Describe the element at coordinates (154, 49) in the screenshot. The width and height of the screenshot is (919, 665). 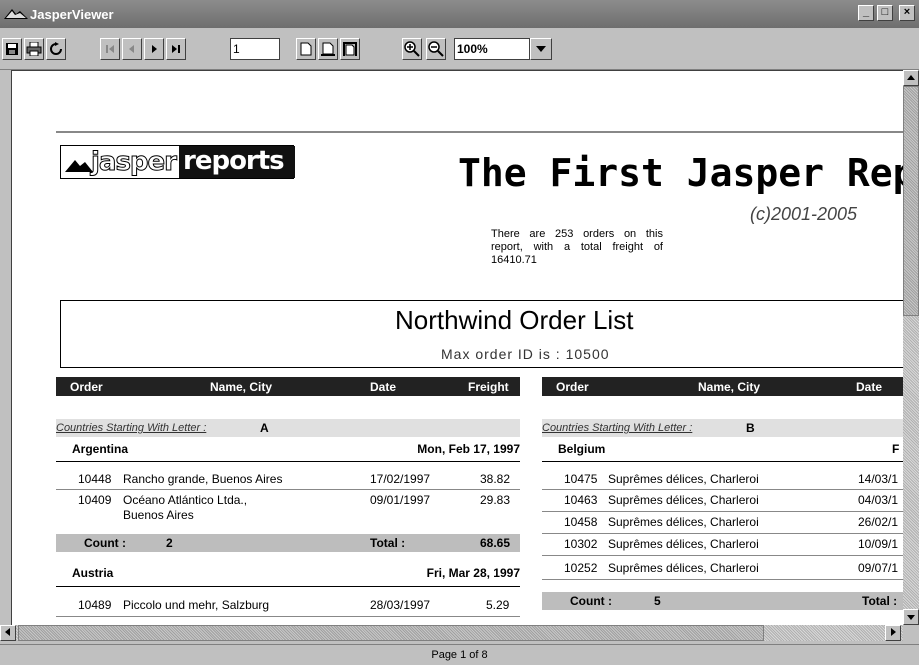
I see `next-page-icon` at that location.